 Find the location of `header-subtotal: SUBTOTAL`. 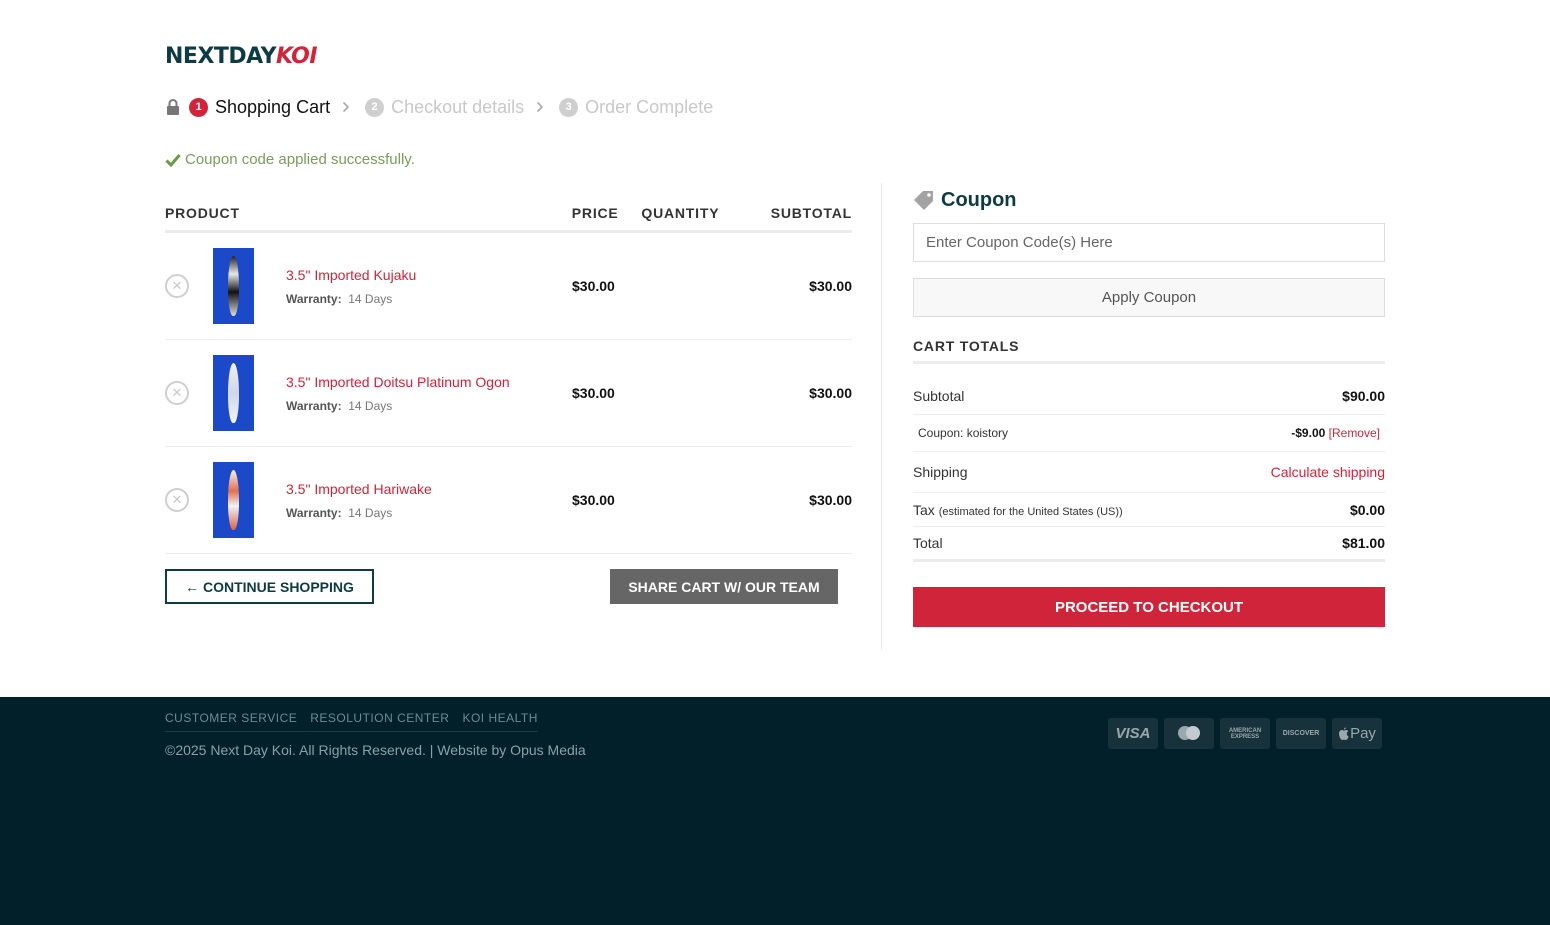

header-subtotal: SUBTOTAL is located at coordinates (811, 213).